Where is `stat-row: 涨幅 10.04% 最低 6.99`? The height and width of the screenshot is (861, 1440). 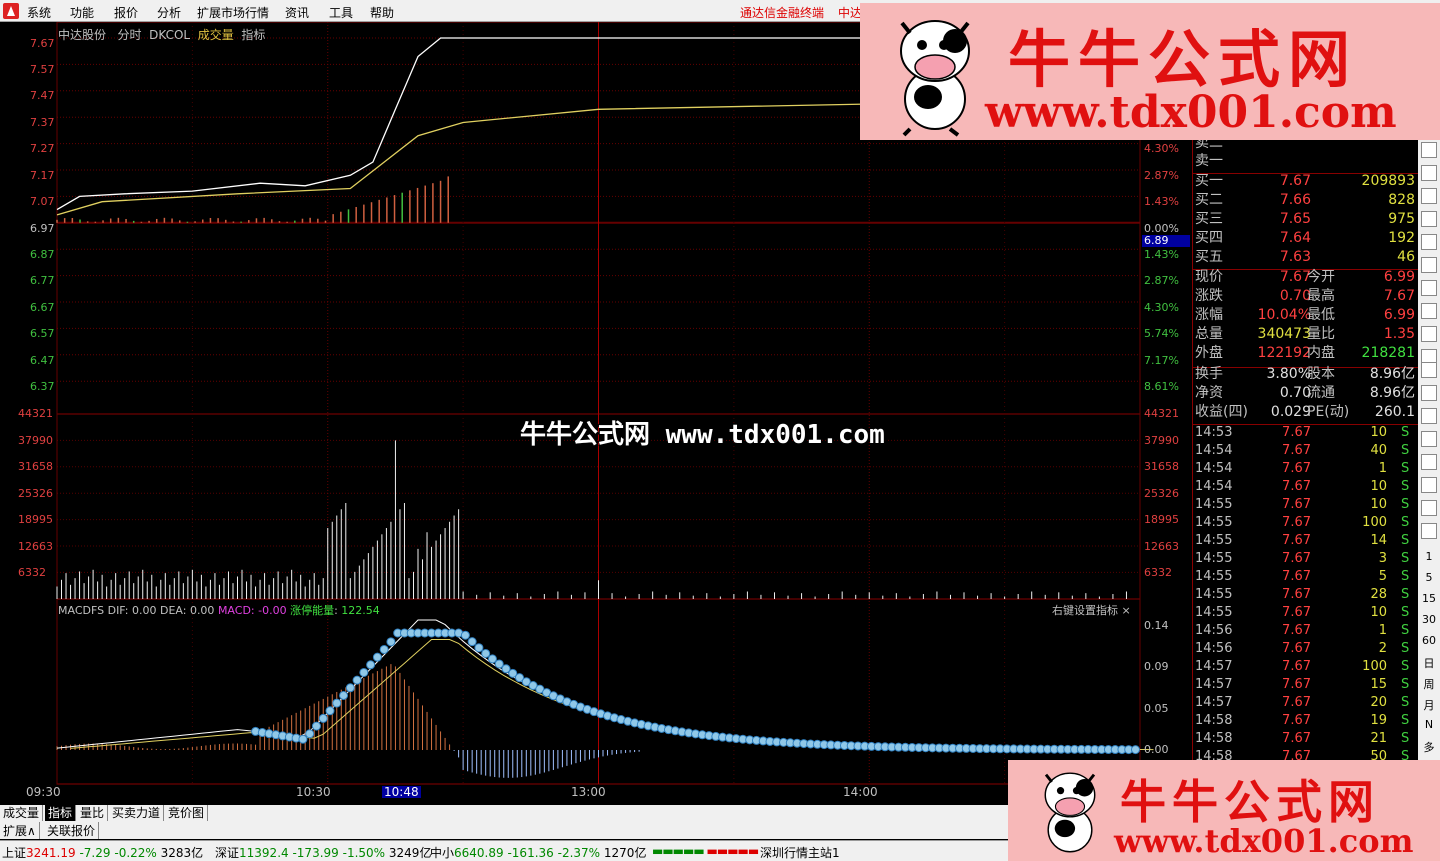
stat-row: 涨幅 10.04% 最低 6.99 is located at coordinates (1306, 315).